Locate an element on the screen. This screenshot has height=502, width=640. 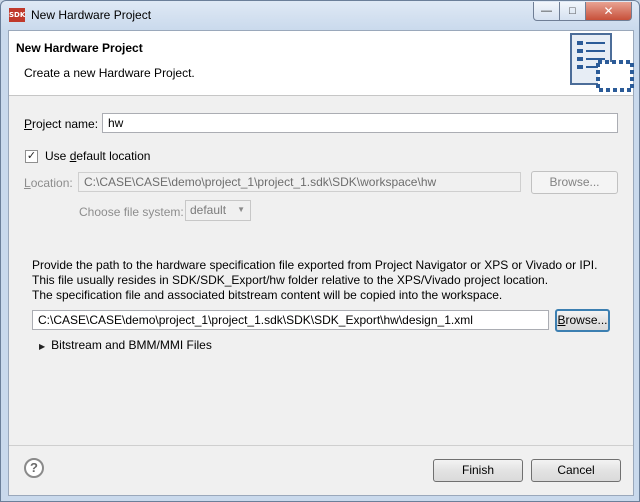
banner-description: Create a new Hardware Project. is located at coordinates (109, 73).